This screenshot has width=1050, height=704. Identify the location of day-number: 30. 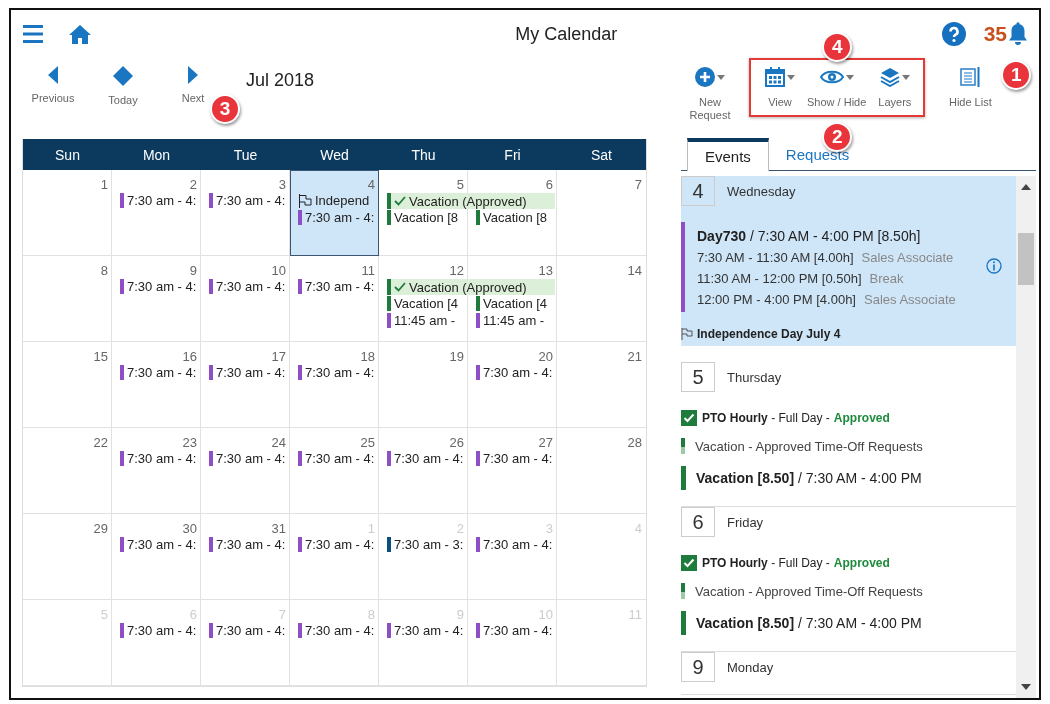
(190, 528).